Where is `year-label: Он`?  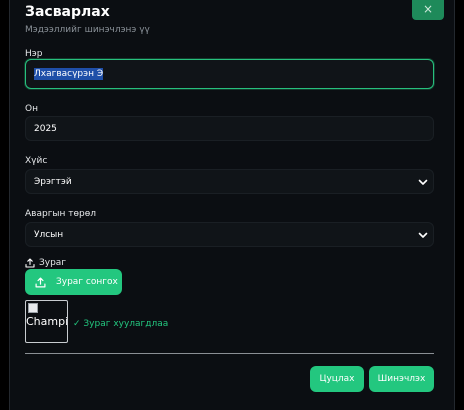
year-label: Он is located at coordinates (31, 109).